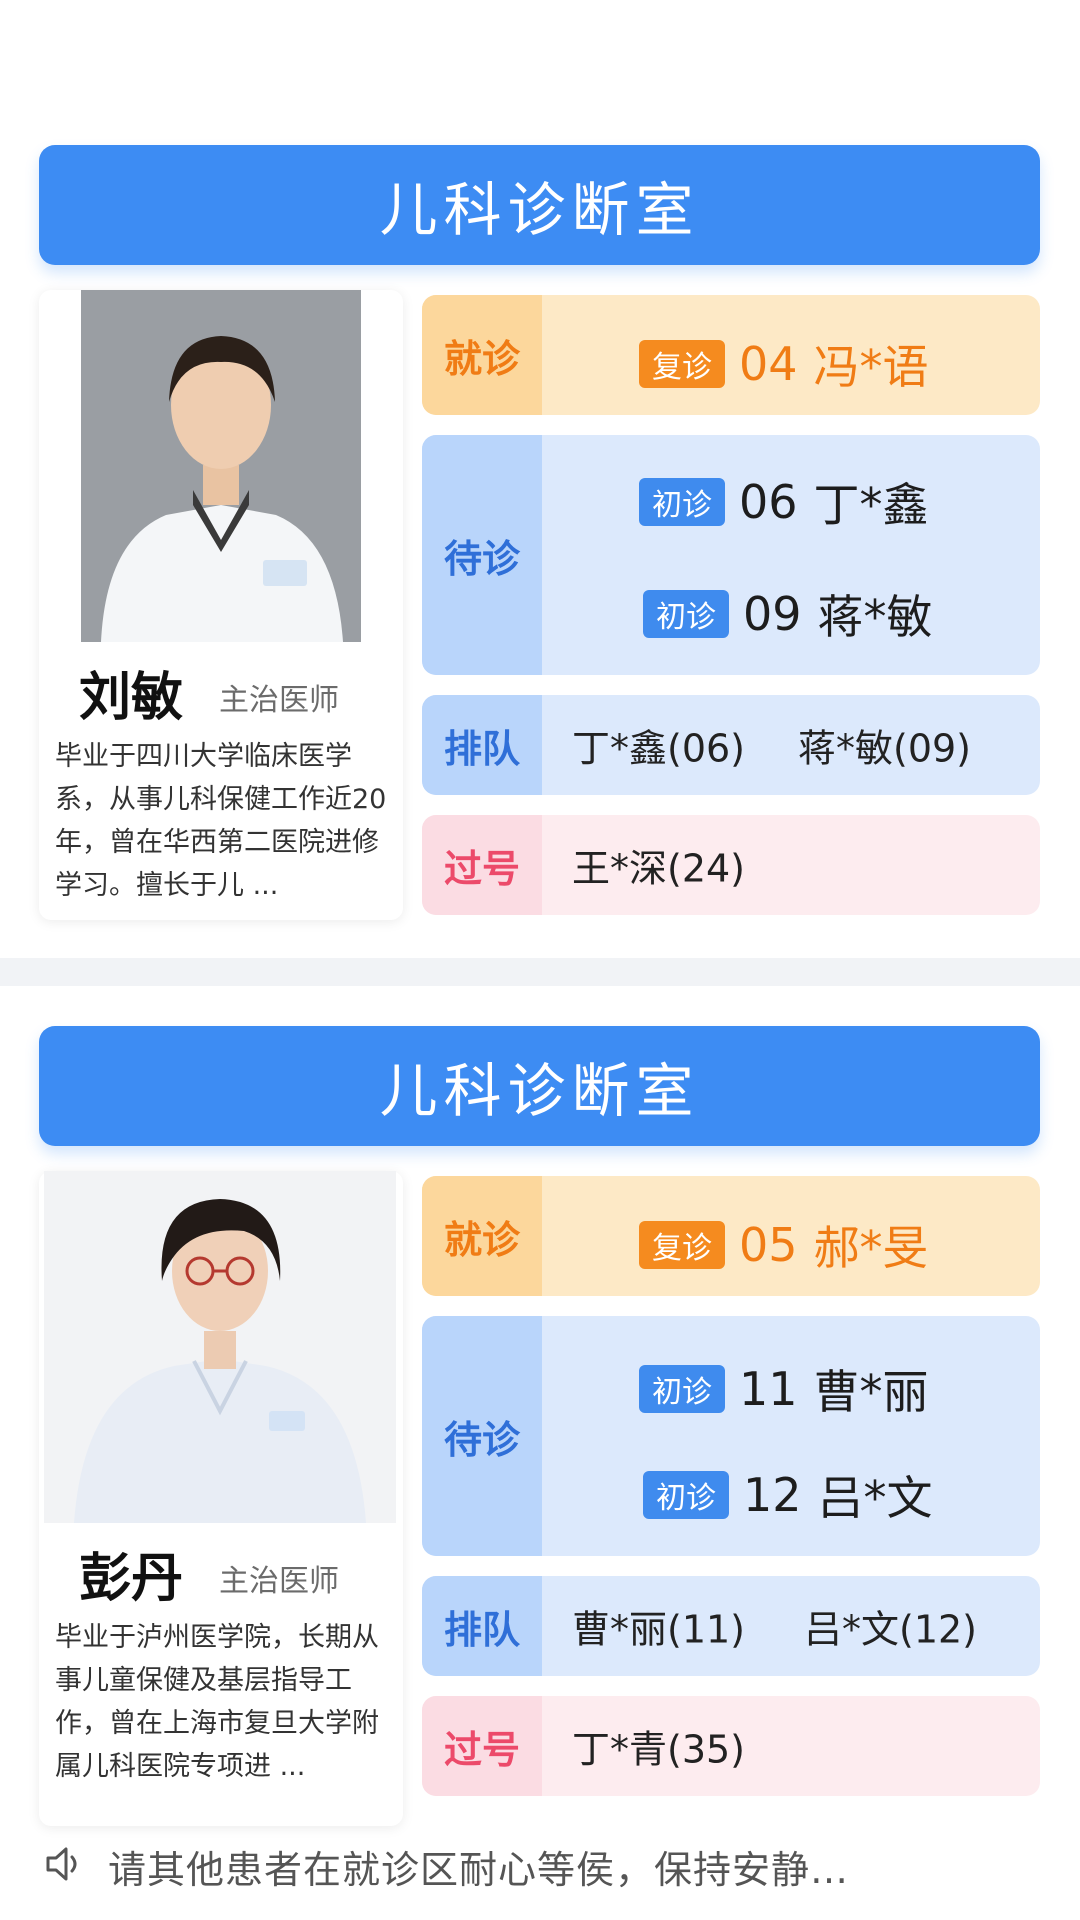 This screenshot has height=1920, width=1080. Describe the element at coordinates (768, 364) in the screenshot. I see `ticket-number: 04` at that location.